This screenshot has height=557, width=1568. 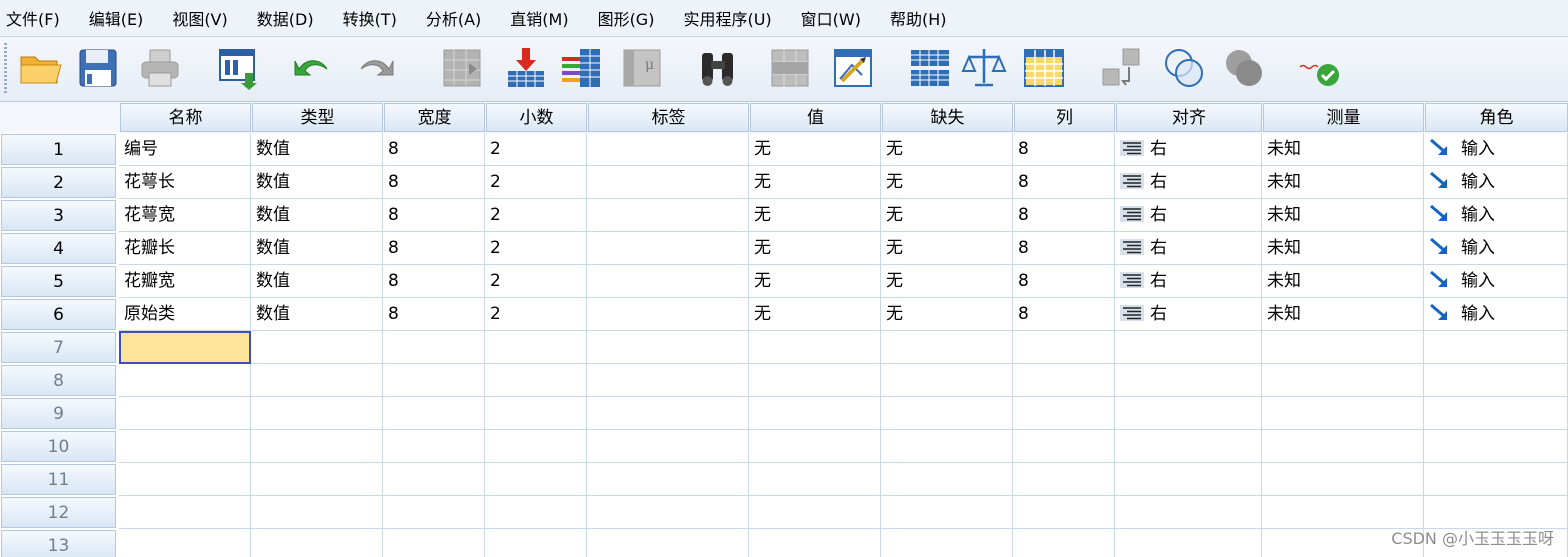 What do you see at coordinates (462, 70) in the screenshot?
I see `goto-case-button` at bounding box center [462, 70].